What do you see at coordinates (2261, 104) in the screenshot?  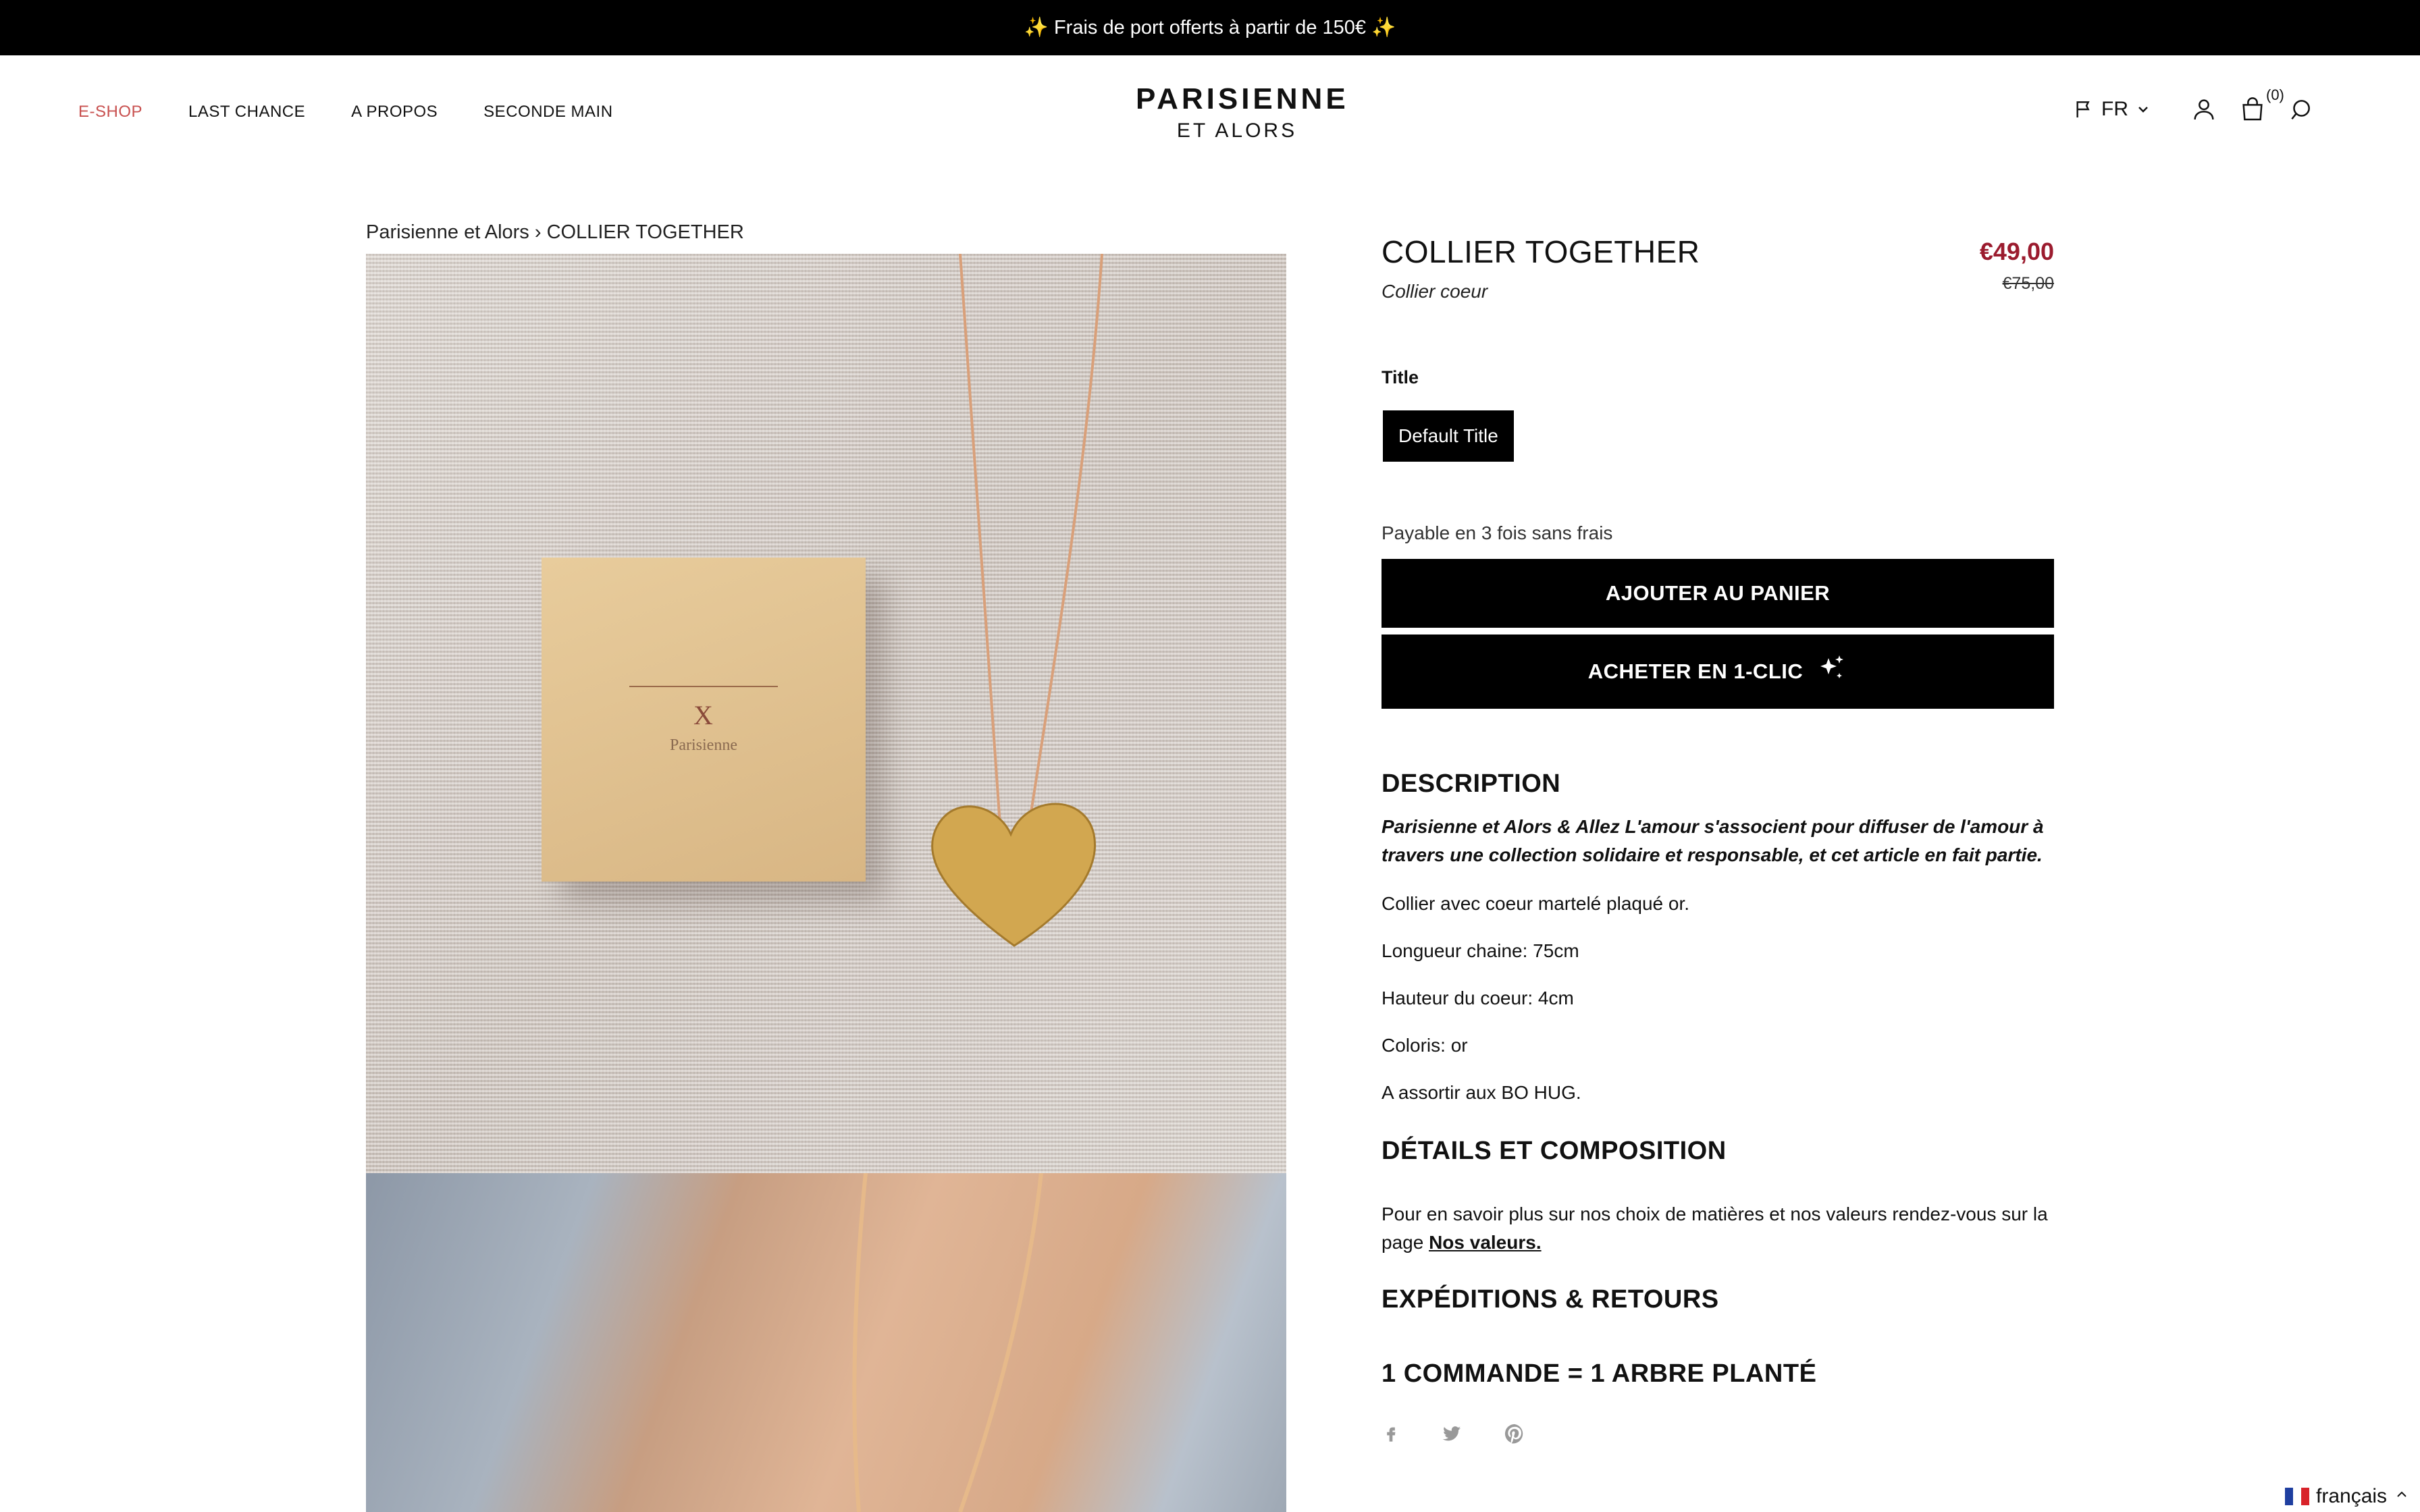 I see `cart-icon: (0)` at bounding box center [2261, 104].